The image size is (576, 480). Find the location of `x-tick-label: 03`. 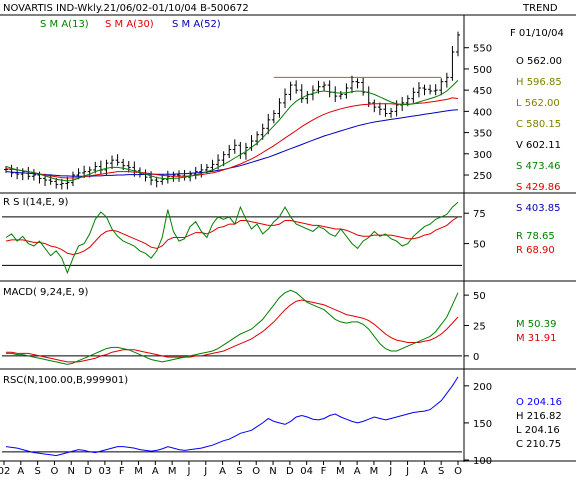

x-tick-label: 03 is located at coordinates (105, 471).